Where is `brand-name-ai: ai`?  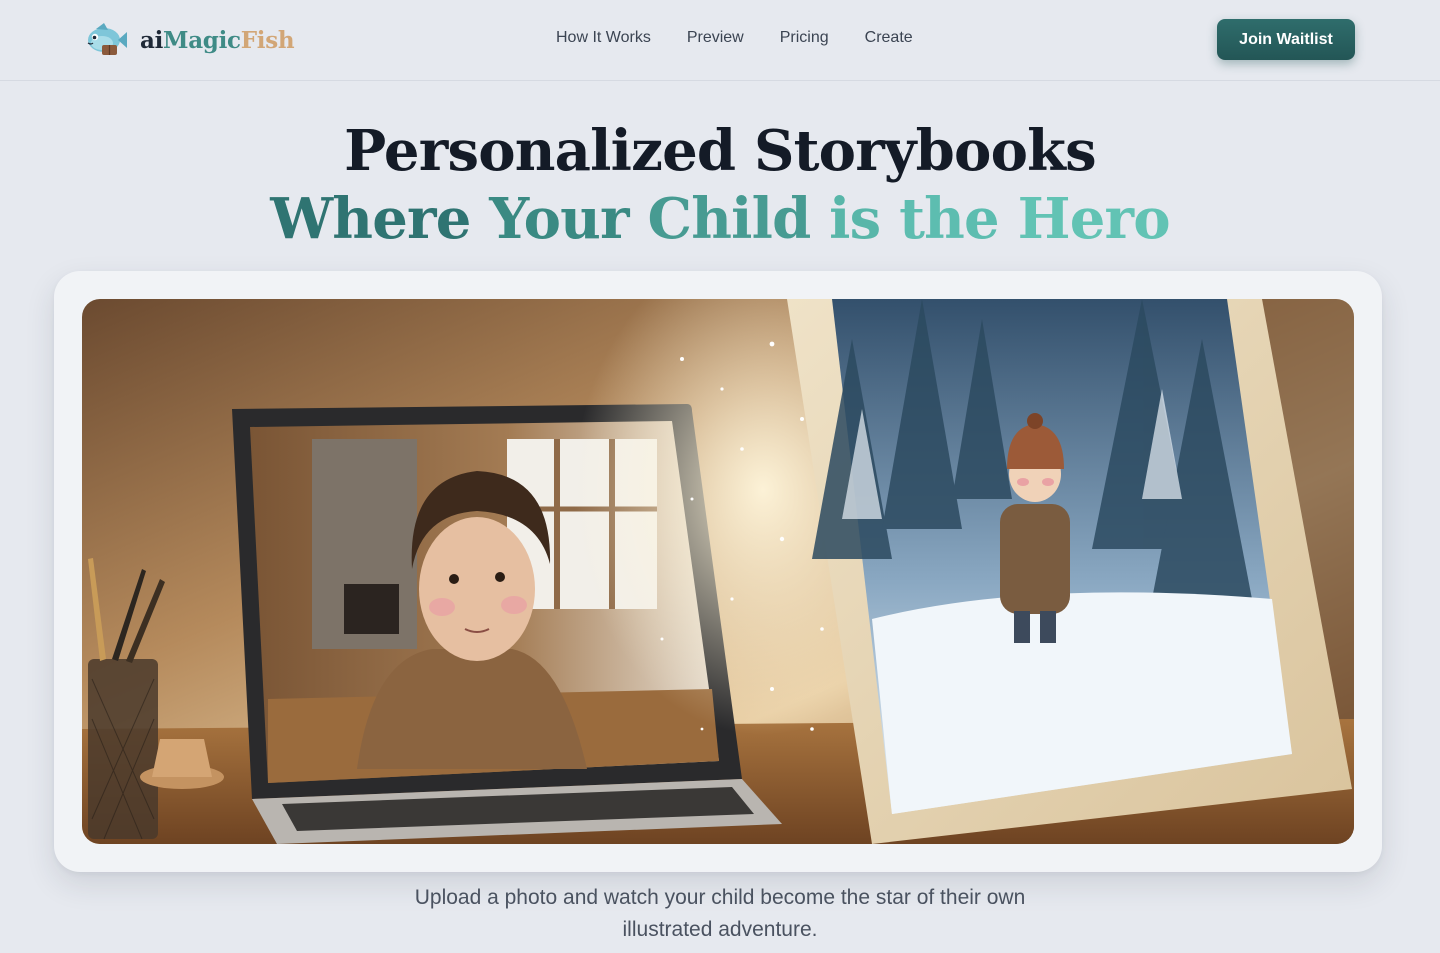 brand-name-ai: ai is located at coordinates (152, 40).